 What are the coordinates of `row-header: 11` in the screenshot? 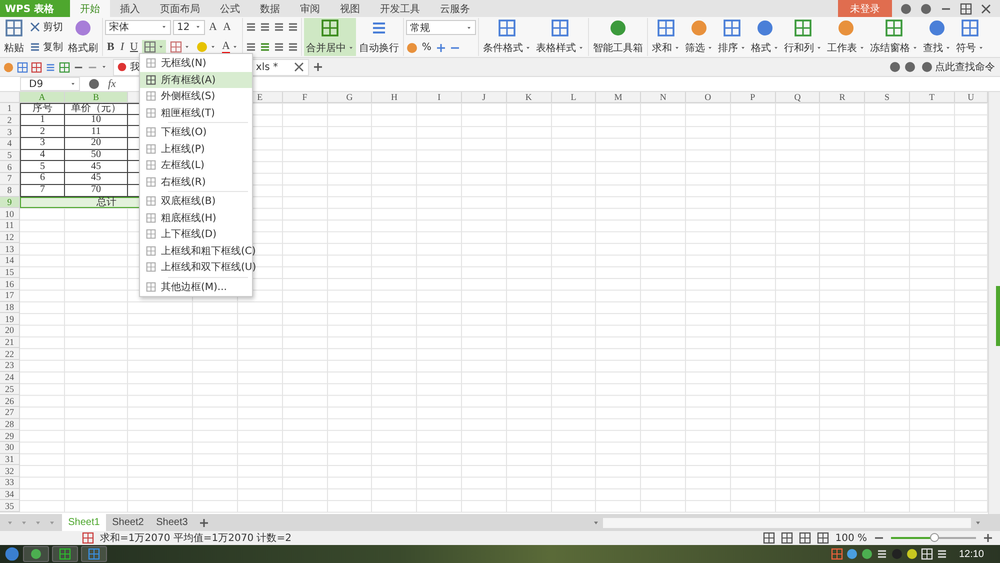 It's located at (10, 226).